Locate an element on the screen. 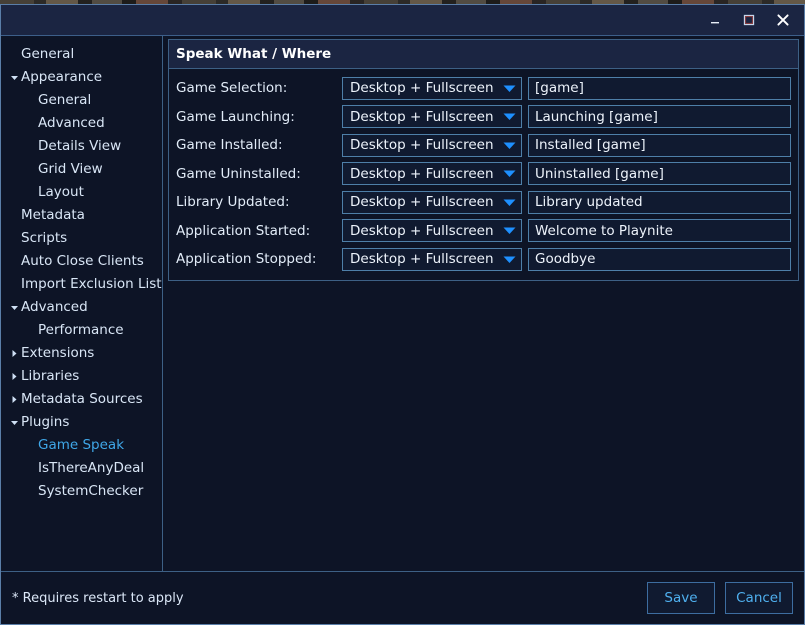 The image size is (805, 625). restart-required-note: * Requires restart to apply is located at coordinates (98, 598).